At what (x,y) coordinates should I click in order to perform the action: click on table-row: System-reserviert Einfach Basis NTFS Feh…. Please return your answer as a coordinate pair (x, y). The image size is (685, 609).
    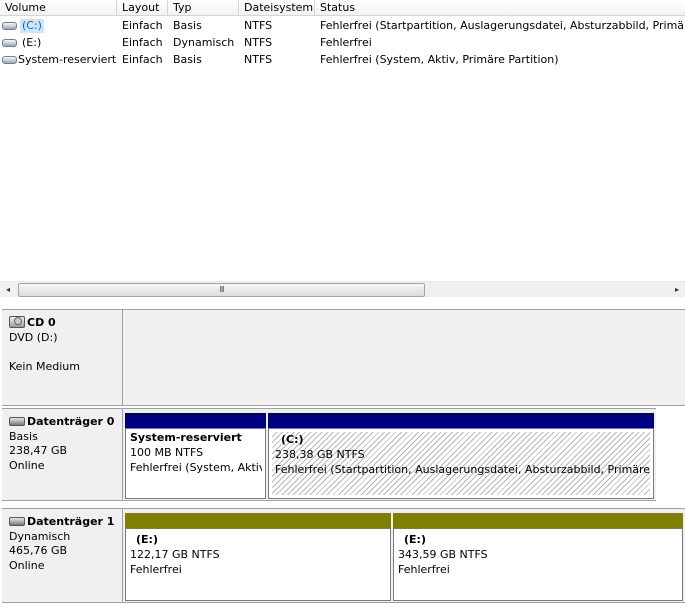
    Looking at the image, I should click on (342, 59).